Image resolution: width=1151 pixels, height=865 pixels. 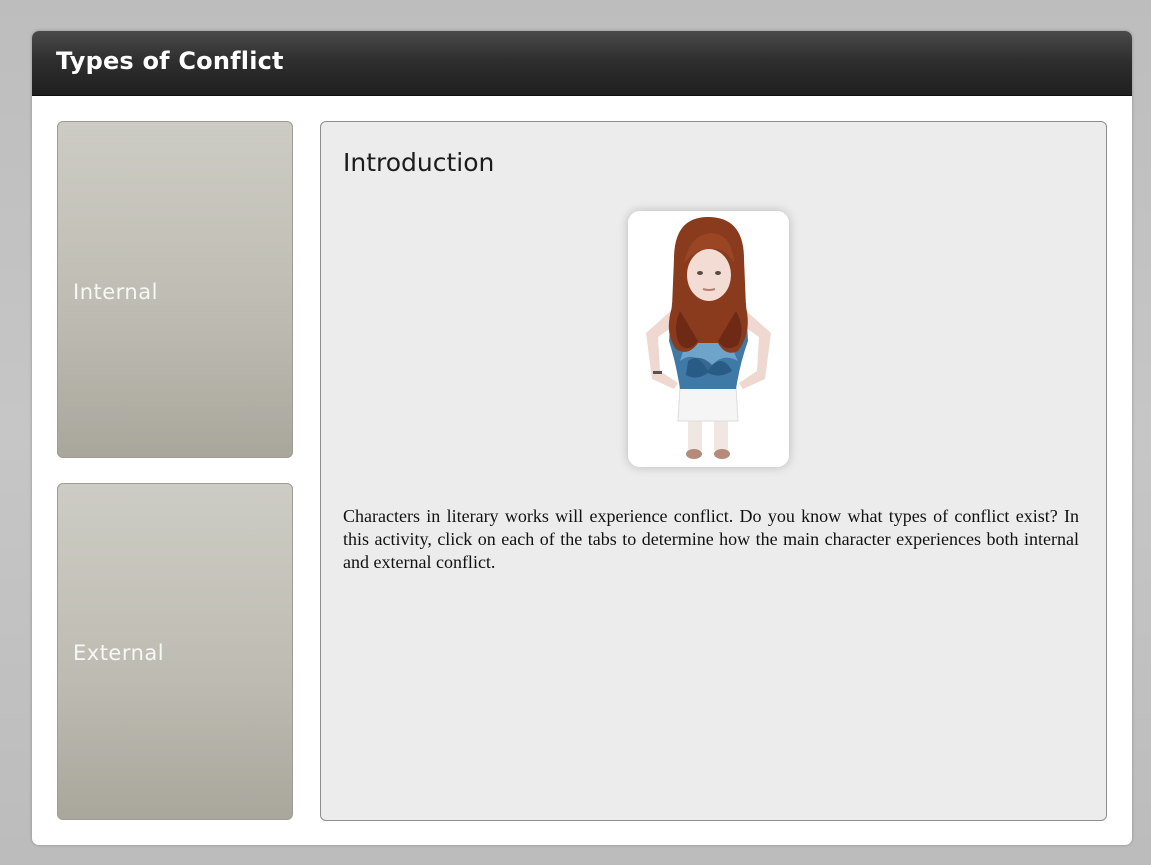 I want to click on tab-internal: Internal, so click(x=175, y=289).